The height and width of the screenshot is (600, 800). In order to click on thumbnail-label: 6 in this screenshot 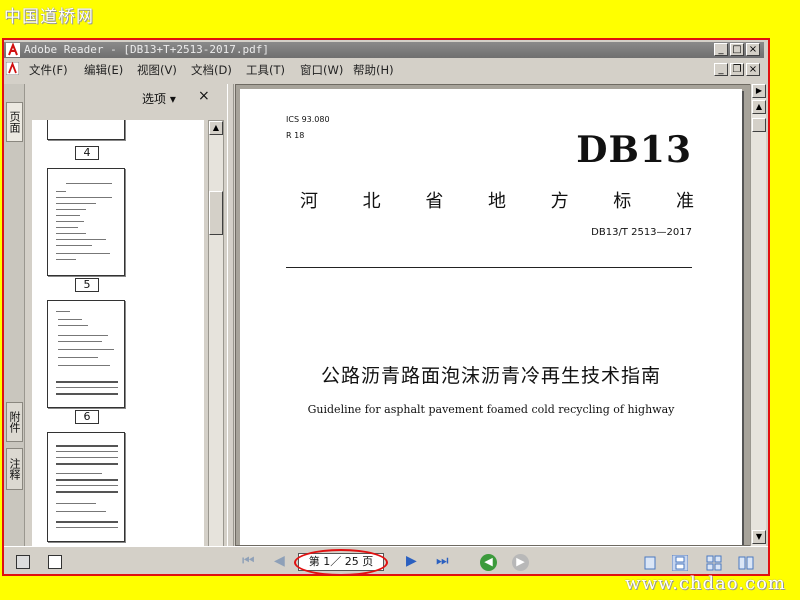, I will do `click(87, 417)`.